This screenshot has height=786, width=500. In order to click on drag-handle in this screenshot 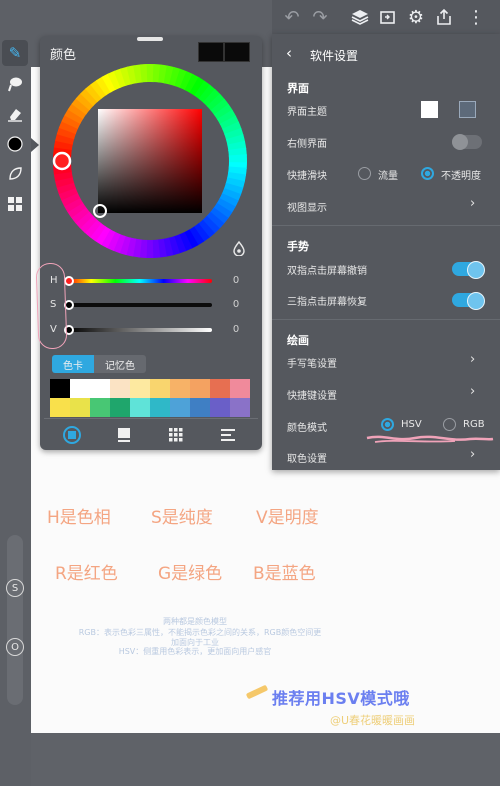, I will do `click(150, 39)`.